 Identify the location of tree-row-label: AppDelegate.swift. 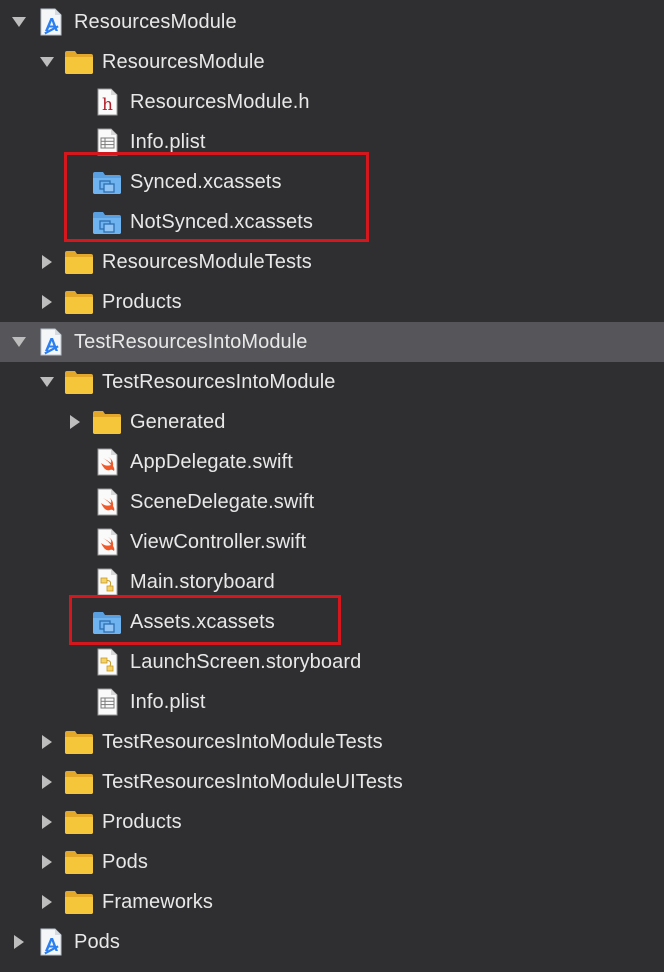
(211, 462).